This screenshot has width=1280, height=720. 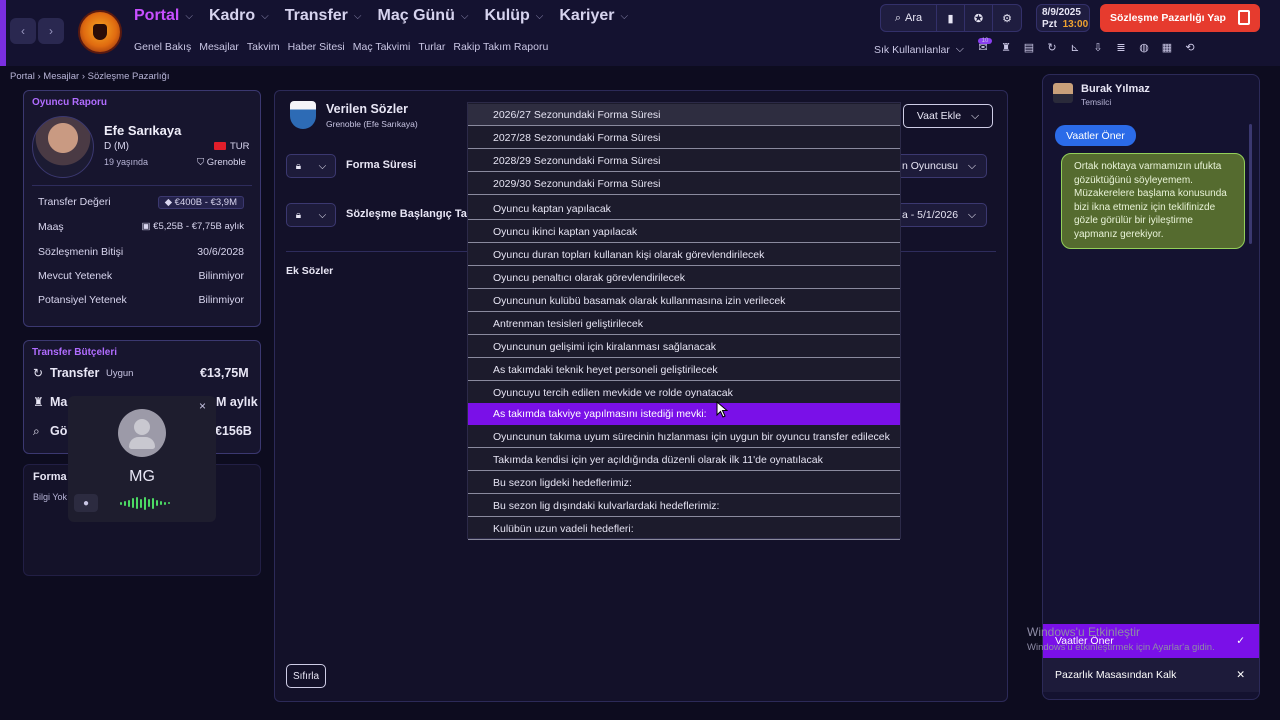 I want to click on budget-transfer-value: €13,75M, so click(x=224, y=373).